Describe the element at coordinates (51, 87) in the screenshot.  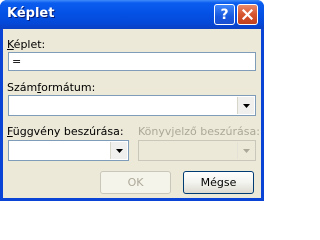
I see `number-format-label: Számformátum:` at that location.